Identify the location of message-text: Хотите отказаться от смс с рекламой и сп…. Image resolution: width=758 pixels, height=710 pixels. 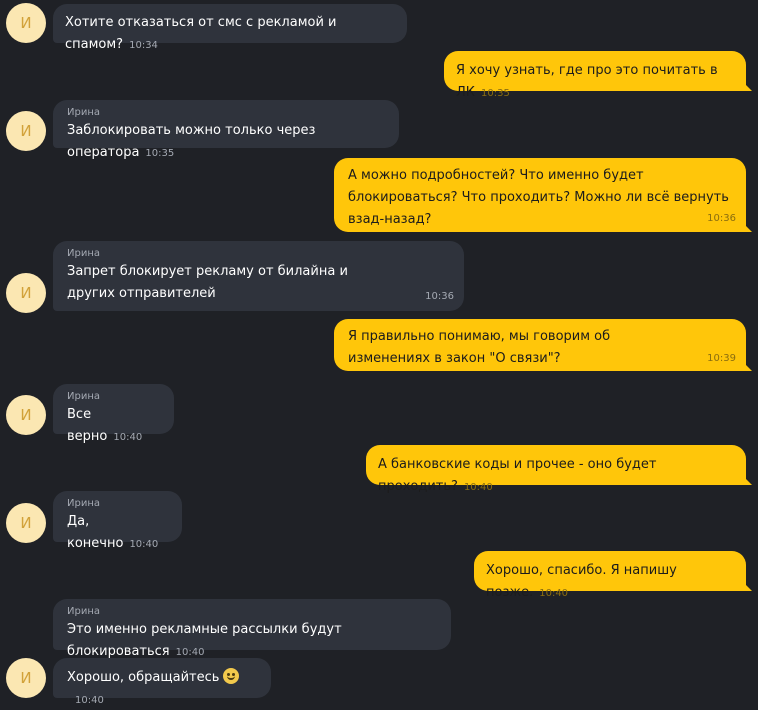
(201, 33).